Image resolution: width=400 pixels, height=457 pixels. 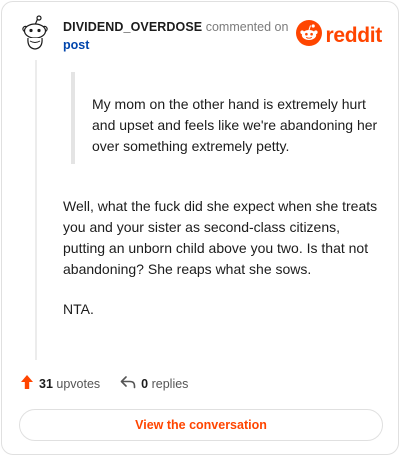 What do you see at coordinates (104, 383) in the screenshot?
I see `comment-actions: 31 upvotes 0 replies` at bounding box center [104, 383].